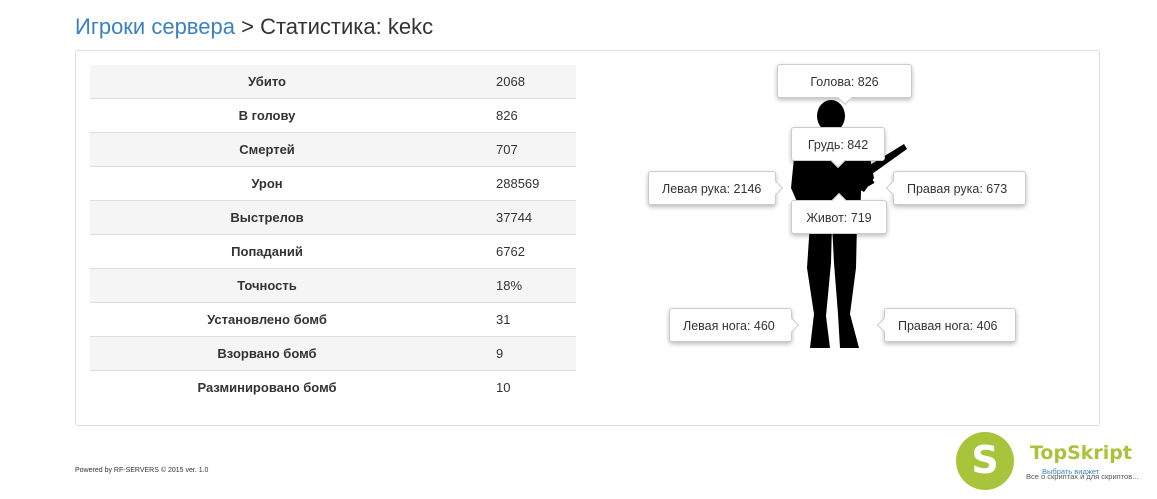 The image size is (1157, 499). Describe the element at coordinates (267, 285) in the screenshot. I see `stat-label: Точность` at that location.